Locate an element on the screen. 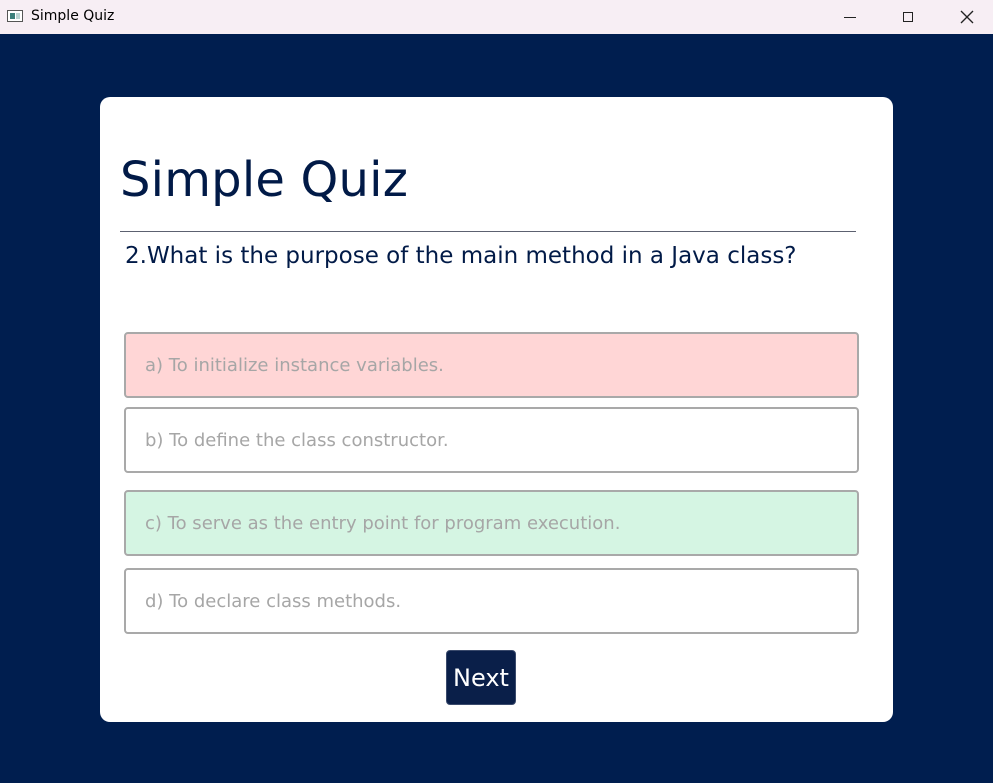  maximize-icon is located at coordinates (908, 17).